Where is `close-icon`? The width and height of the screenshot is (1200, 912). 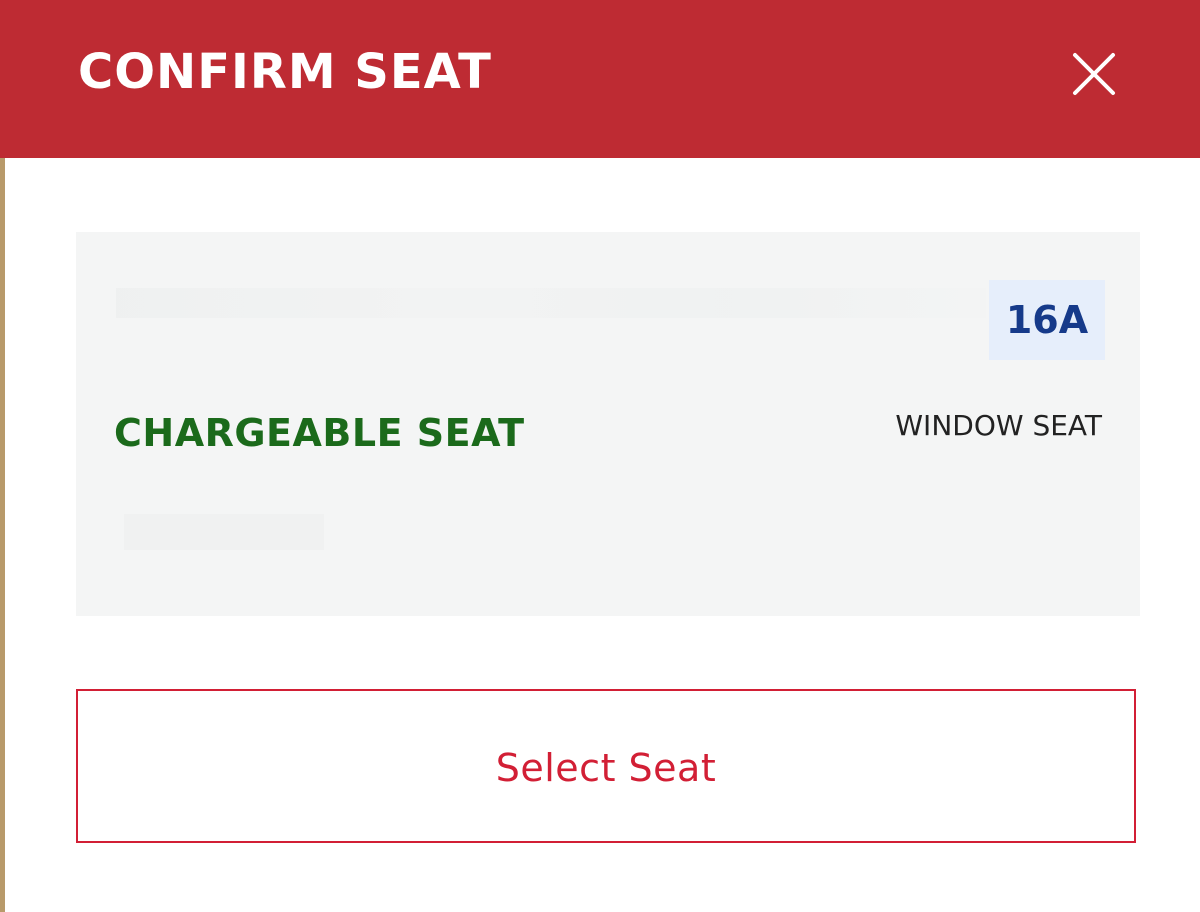
close-icon is located at coordinates (1094, 74).